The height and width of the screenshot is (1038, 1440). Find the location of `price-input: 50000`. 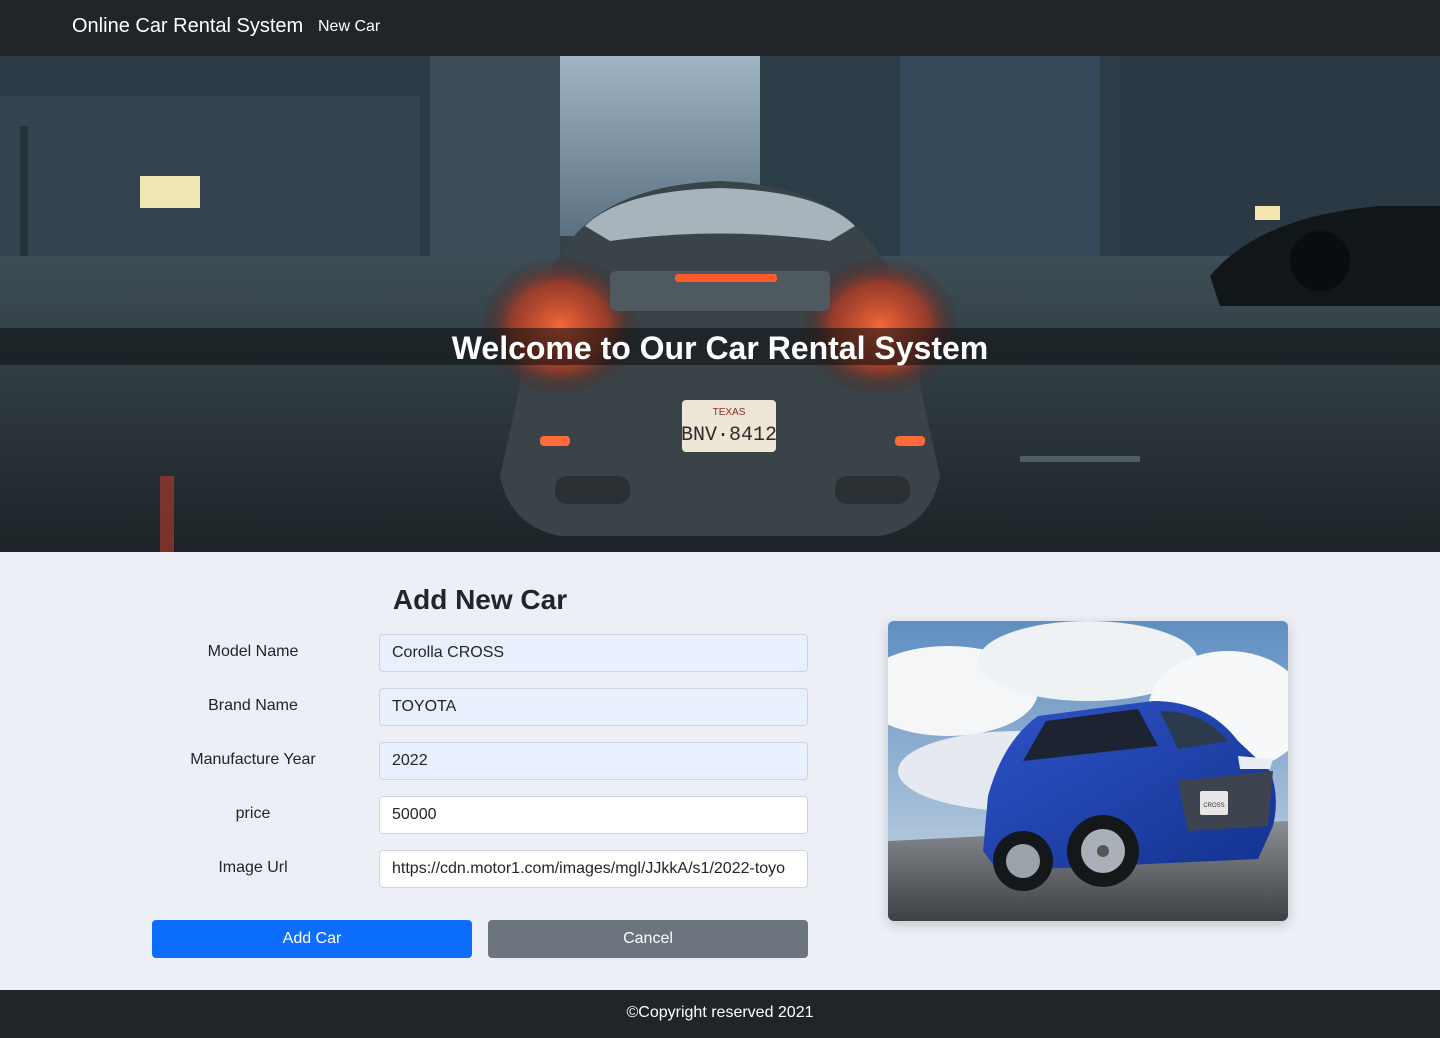

price-input: 50000 is located at coordinates (593, 815).